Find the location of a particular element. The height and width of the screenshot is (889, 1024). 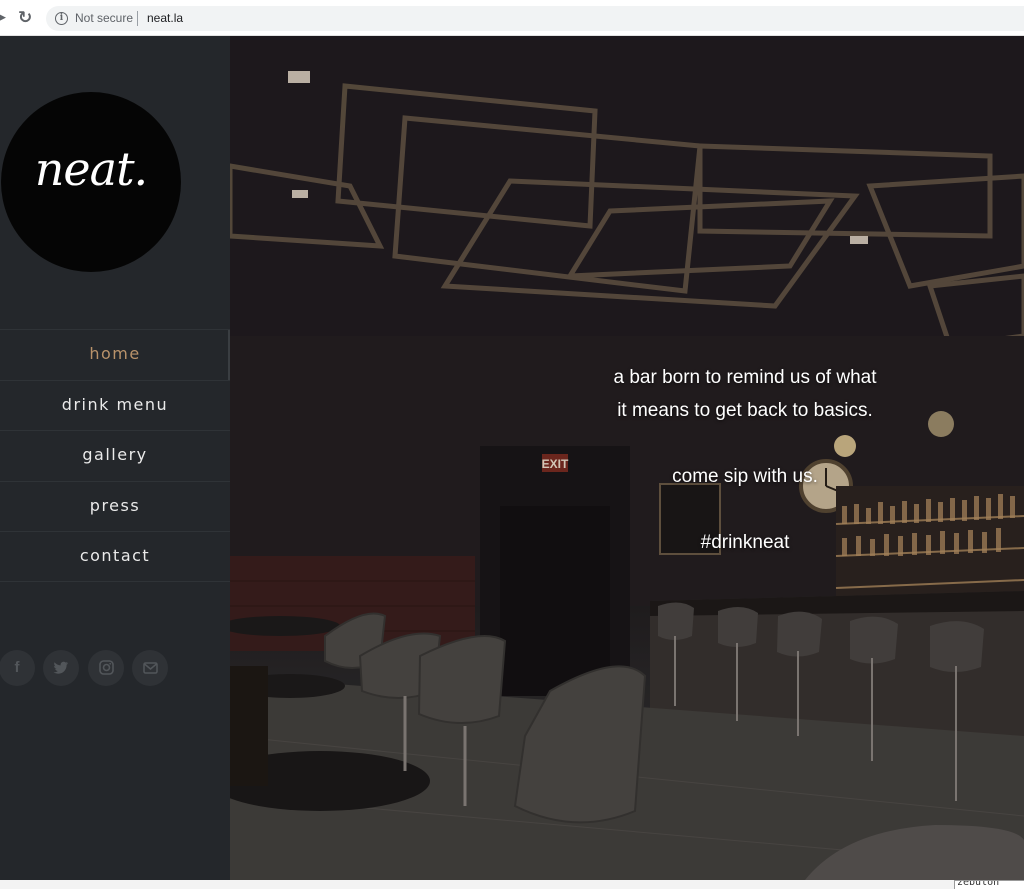

main-nav: home drink menu gallery press contact is located at coordinates (115, 455).